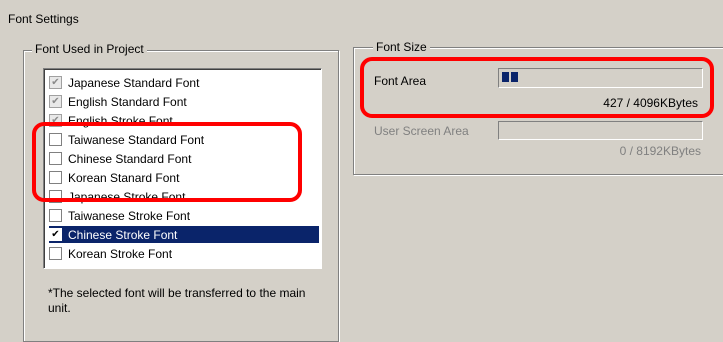 This screenshot has width=723, height=342. I want to click on font-used-legend: Font Used in Project, so click(89, 49).